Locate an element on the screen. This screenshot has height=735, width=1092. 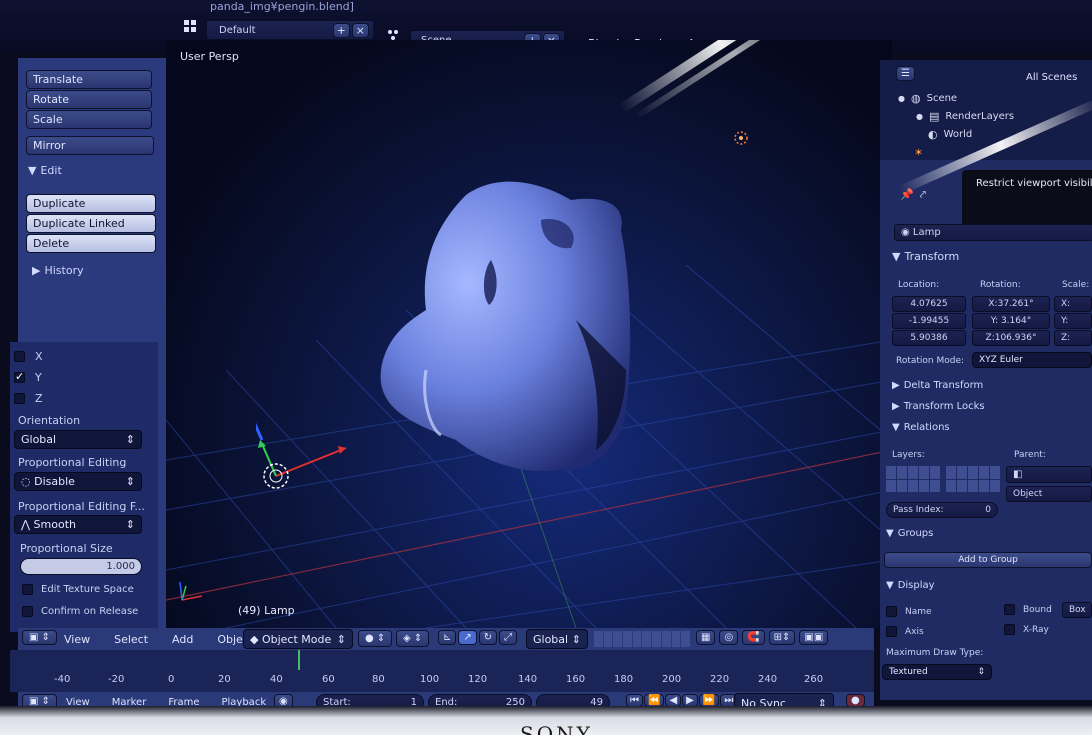
display-name-toggle: Name is located at coordinates (909, 611).